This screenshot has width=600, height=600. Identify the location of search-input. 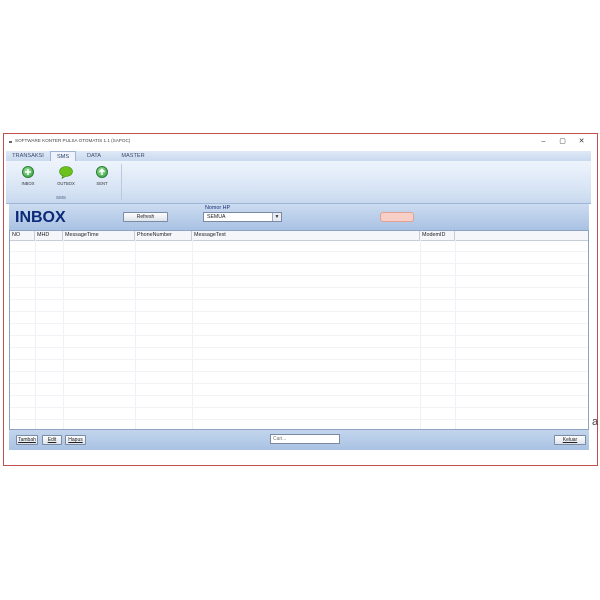
(305, 439).